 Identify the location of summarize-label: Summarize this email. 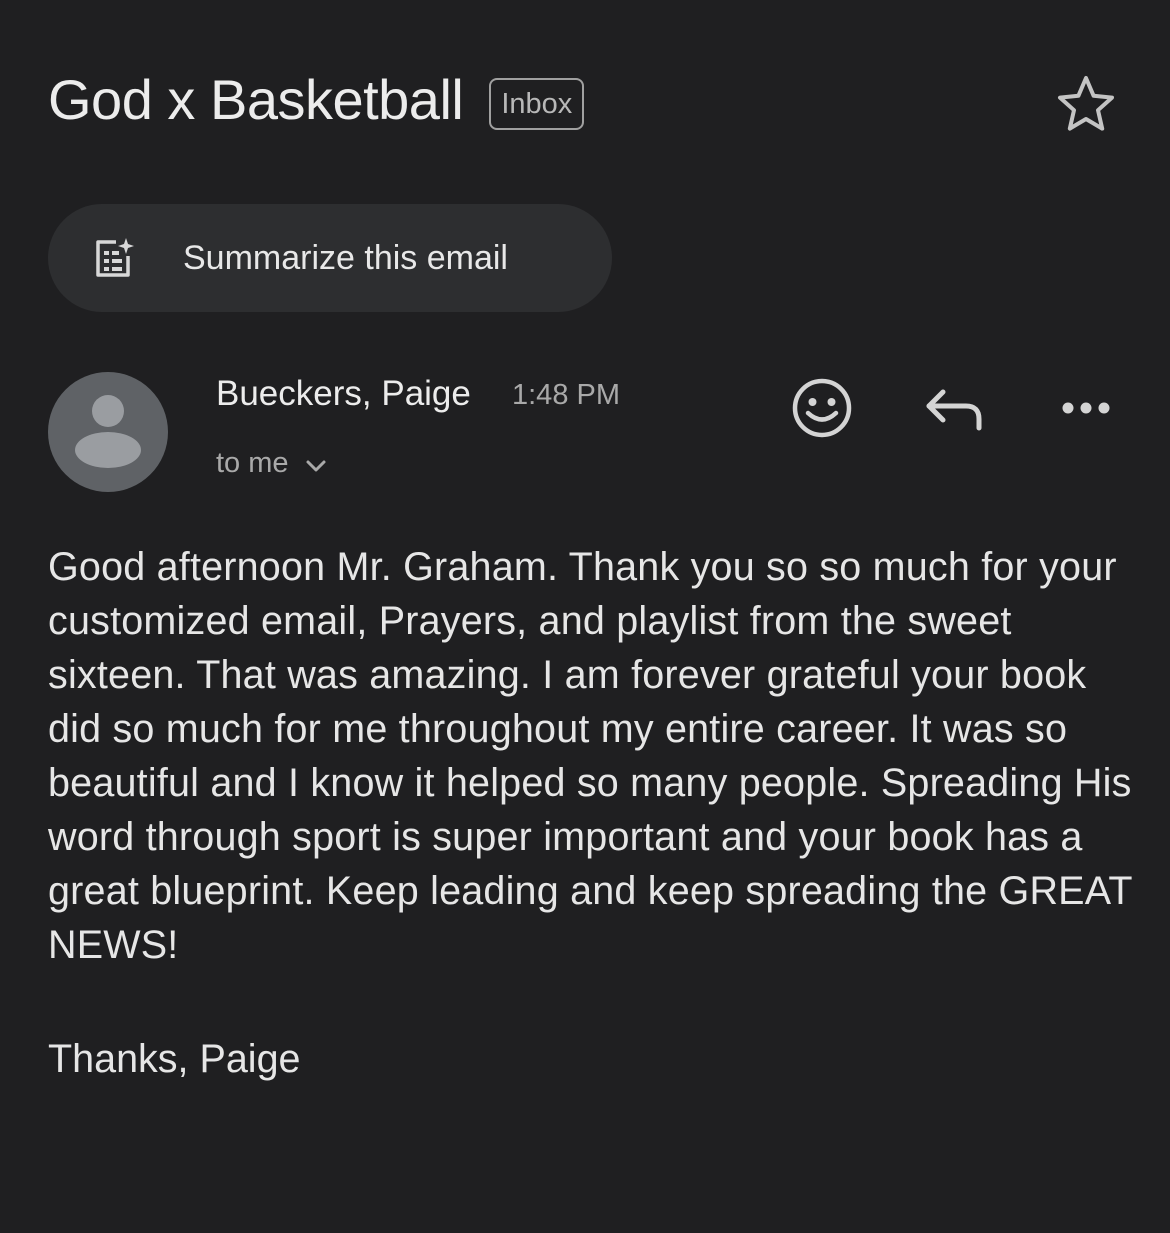
(345, 258).